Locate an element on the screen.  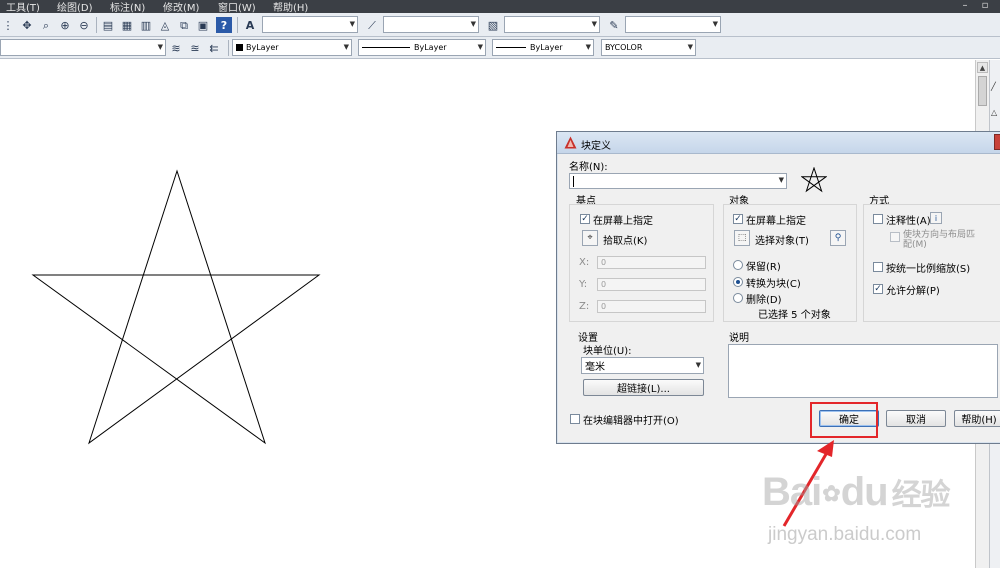
watermark-brand-b: du is located at coordinates (864, 492).